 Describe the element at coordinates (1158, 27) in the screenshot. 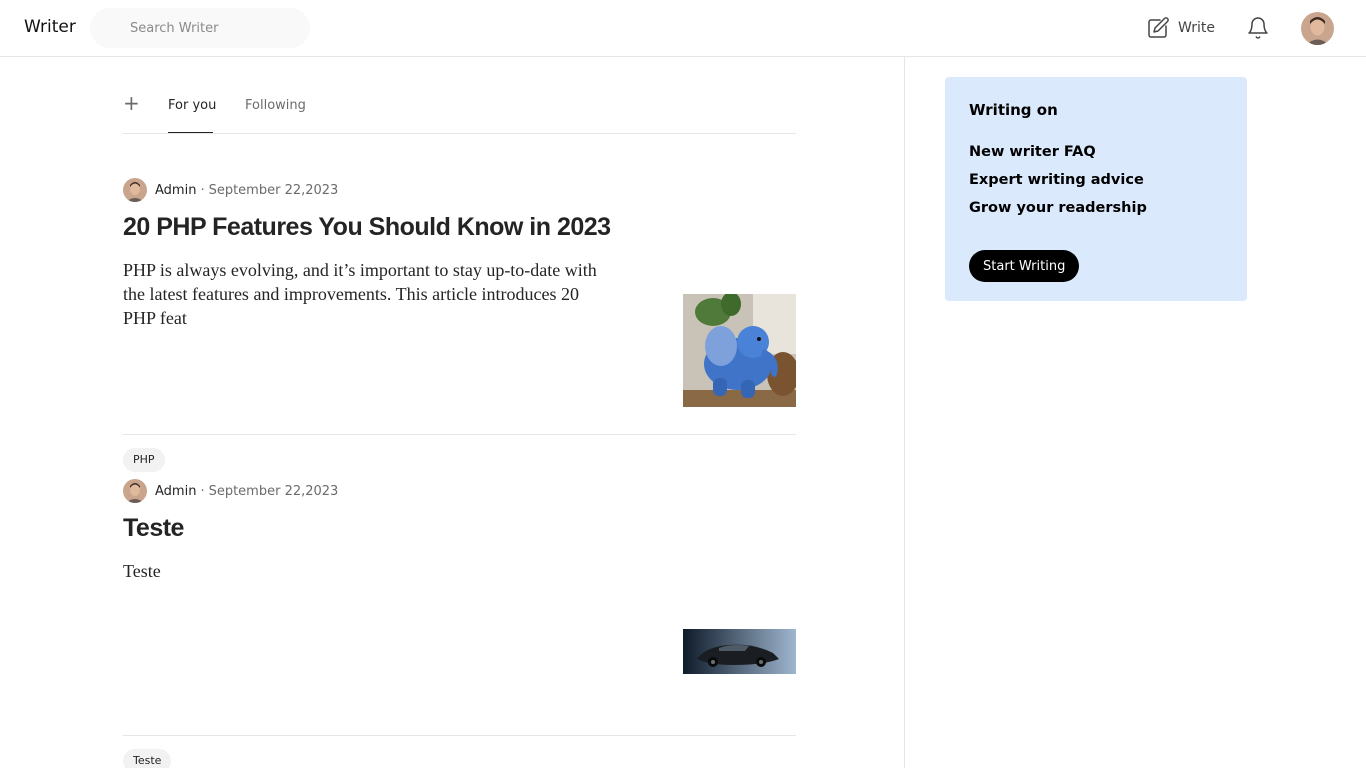

I see `pencil-square-icon` at that location.